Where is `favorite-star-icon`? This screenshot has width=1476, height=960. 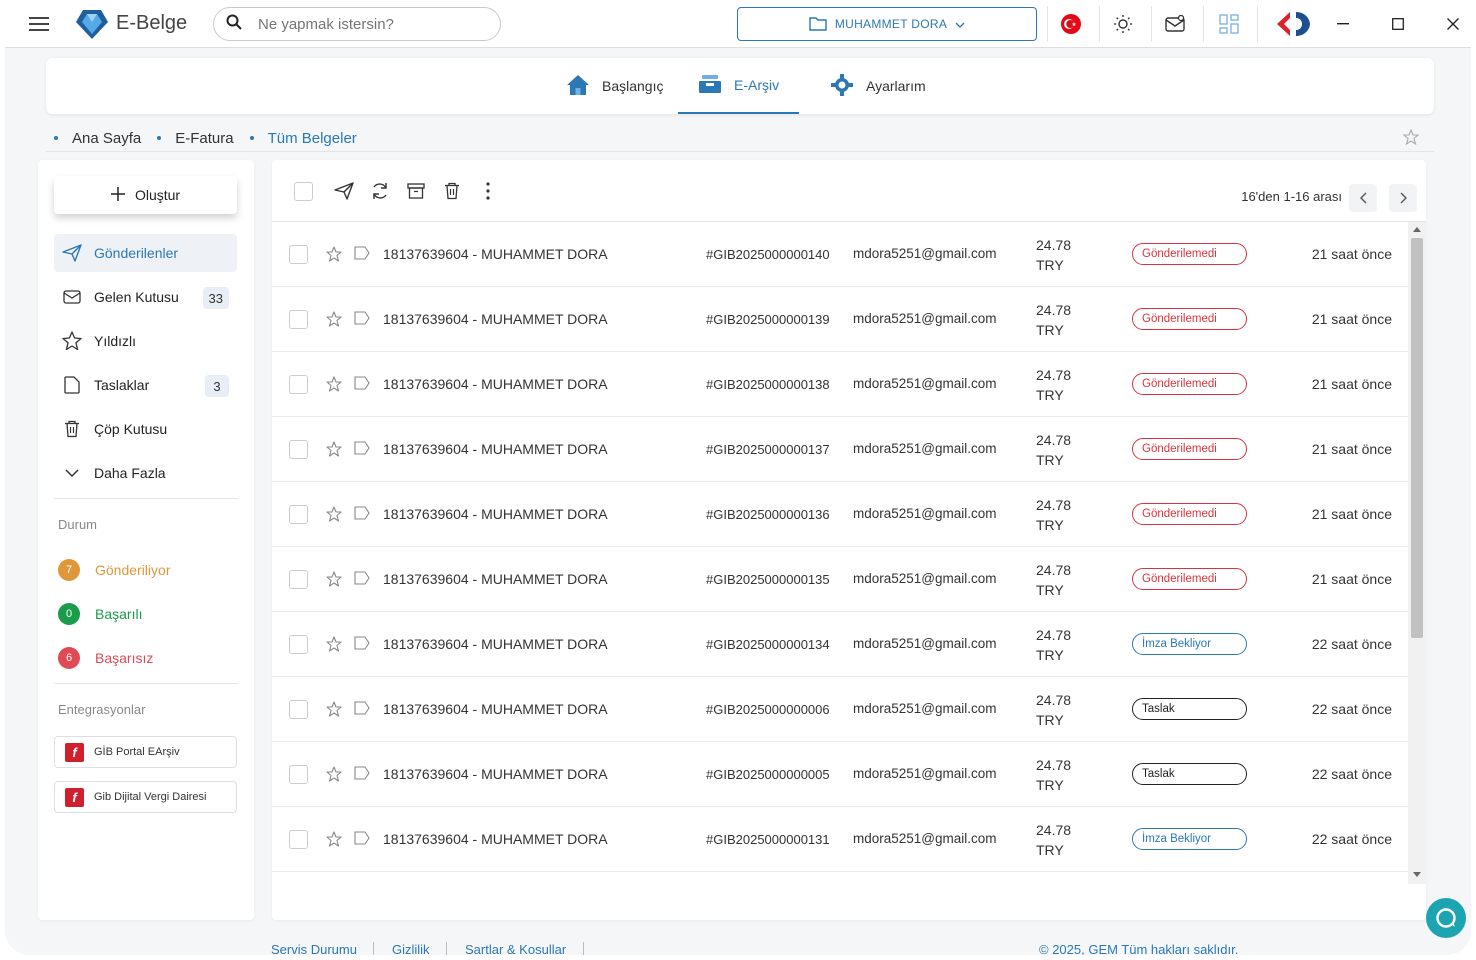
favorite-star-icon is located at coordinates (1411, 139).